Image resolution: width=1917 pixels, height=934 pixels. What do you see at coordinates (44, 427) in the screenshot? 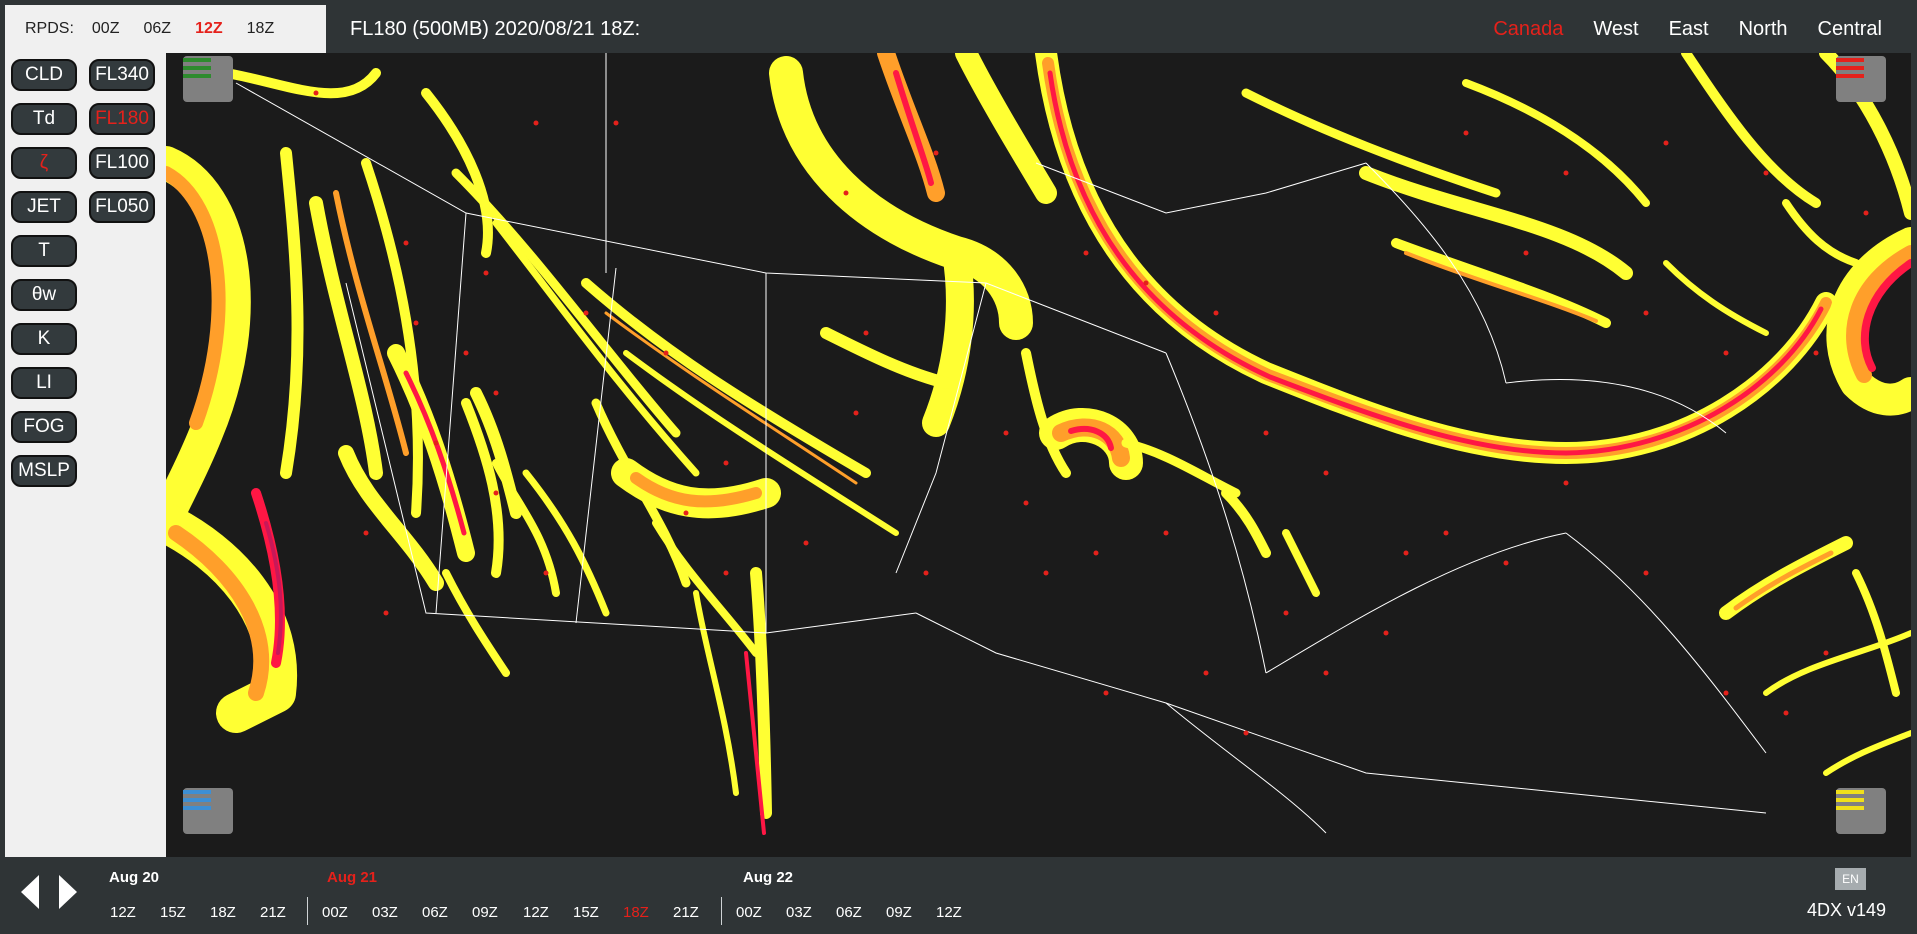
I see `product-fog-button: FOG` at bounding box center [44, 427].